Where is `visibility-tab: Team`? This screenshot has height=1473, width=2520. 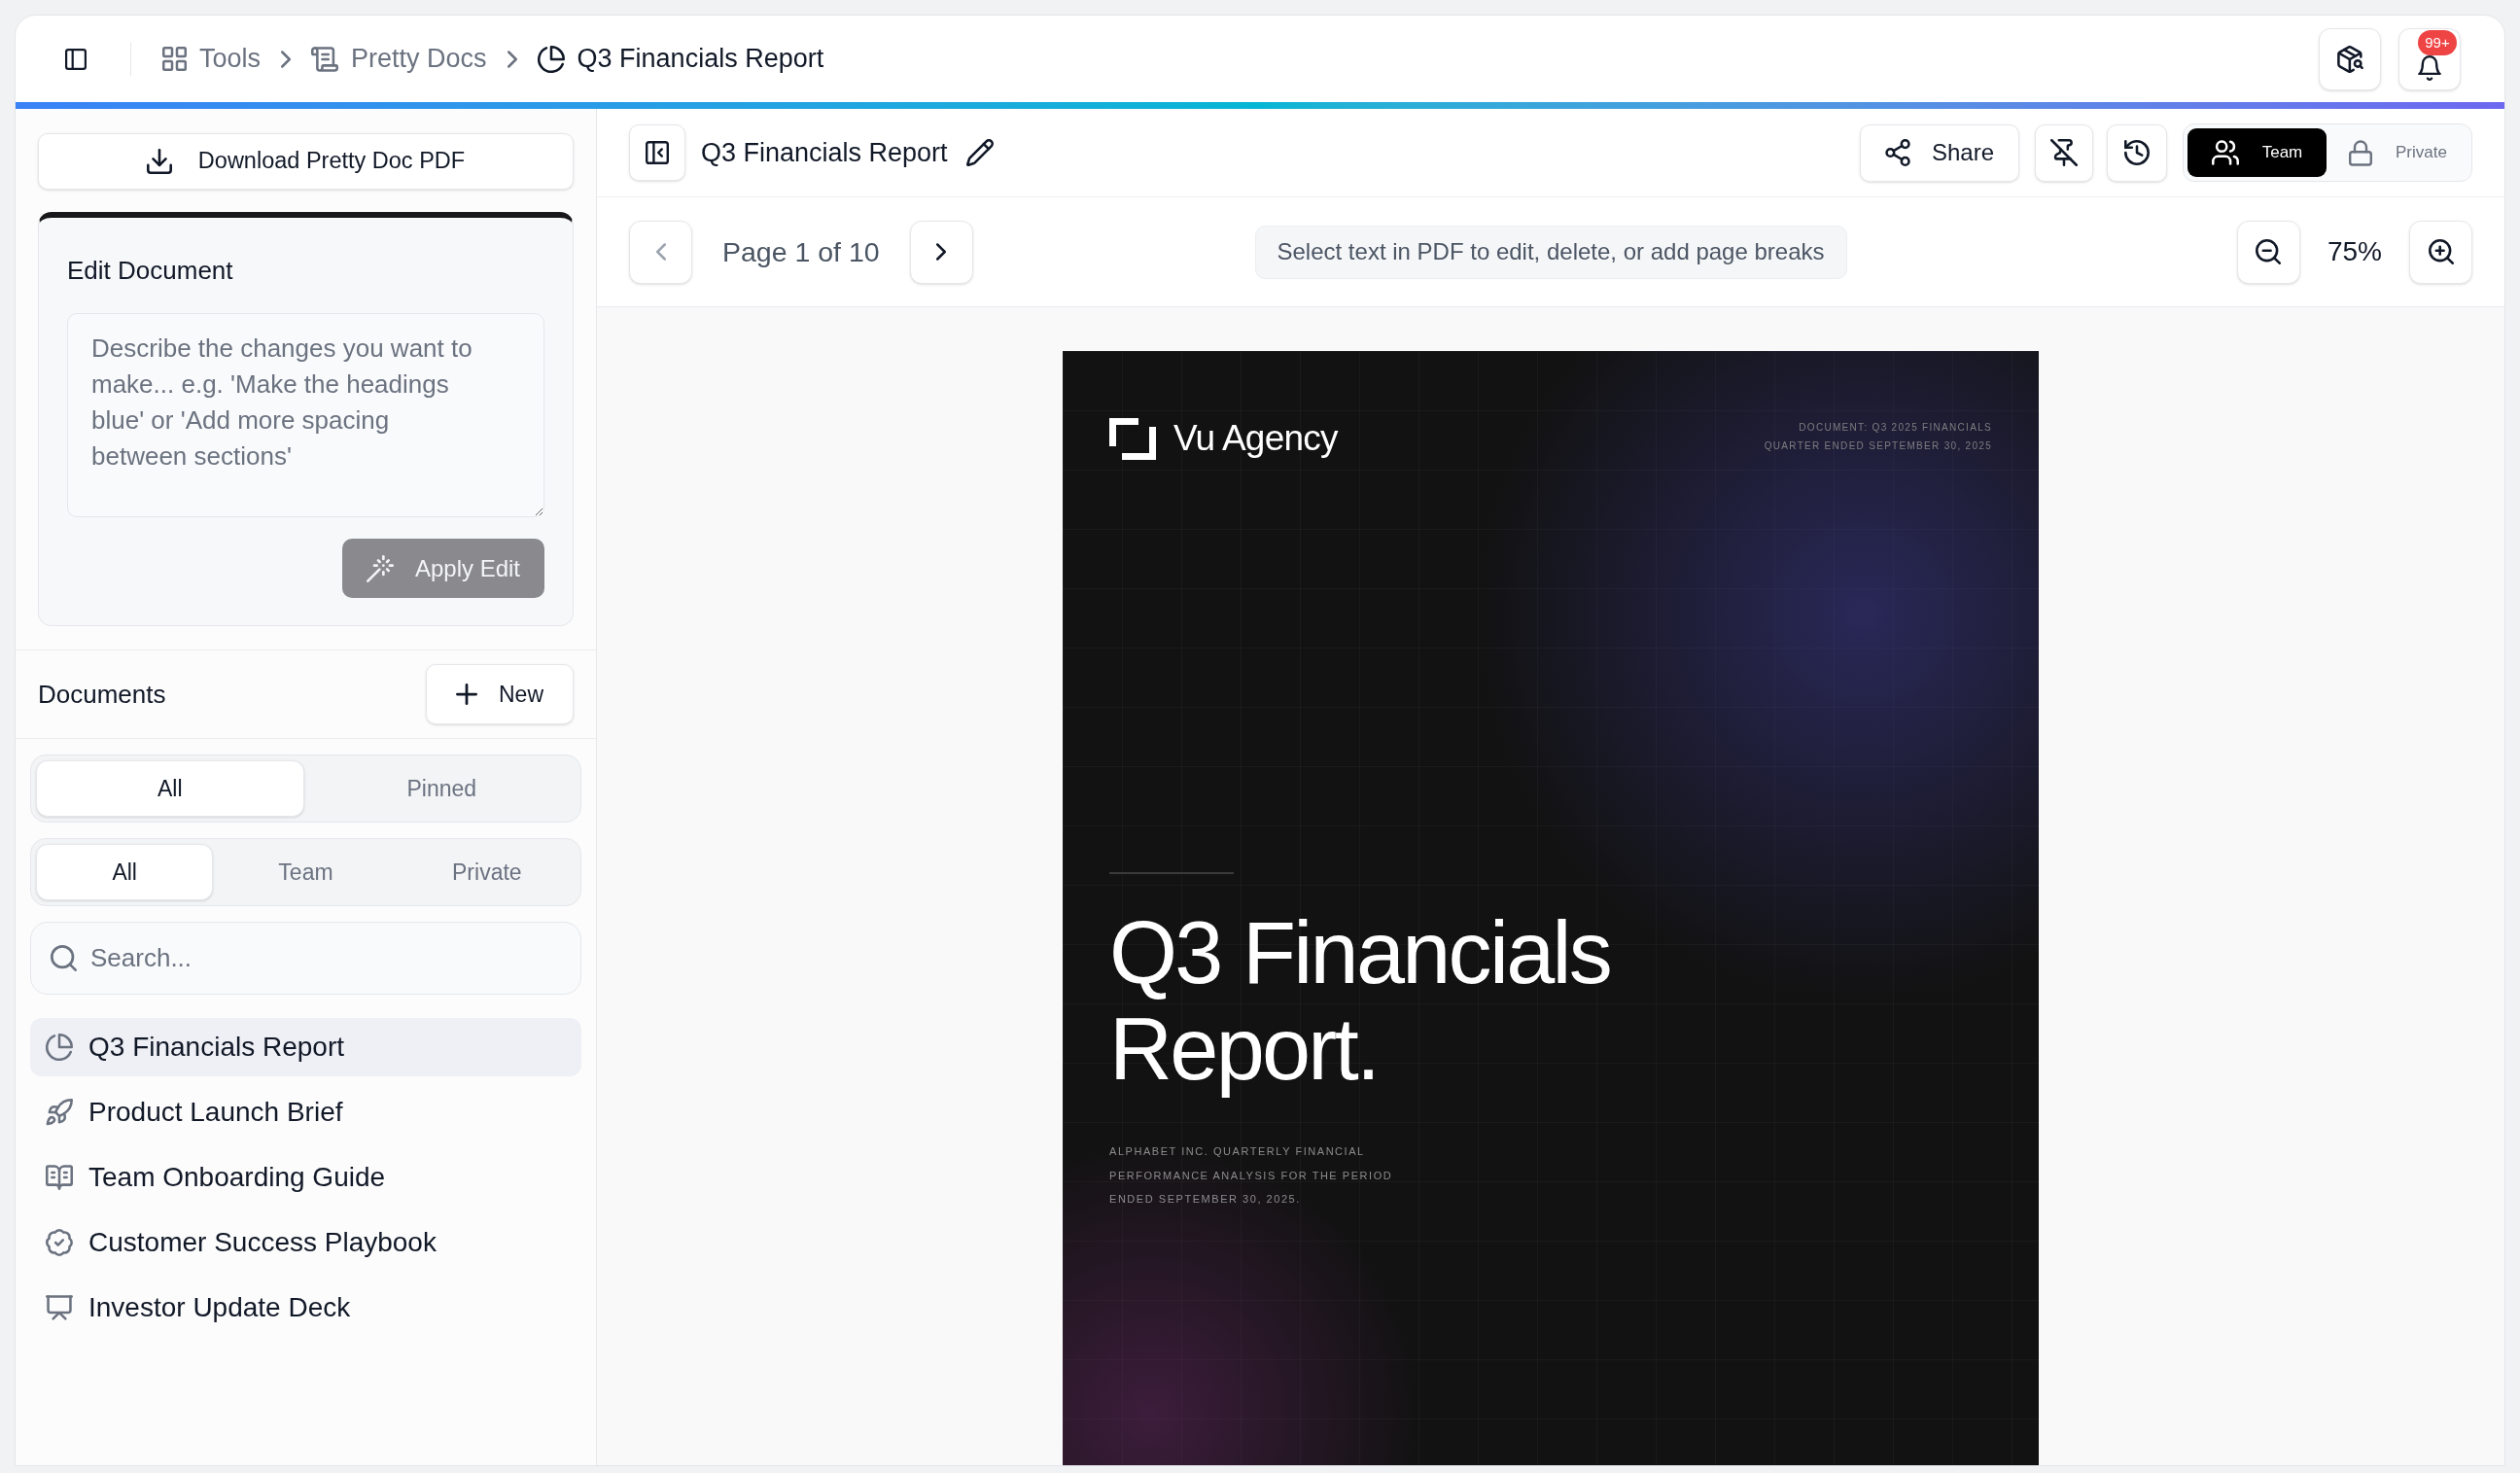 visibility-tab: Team is located at coordinates (2257, 152).